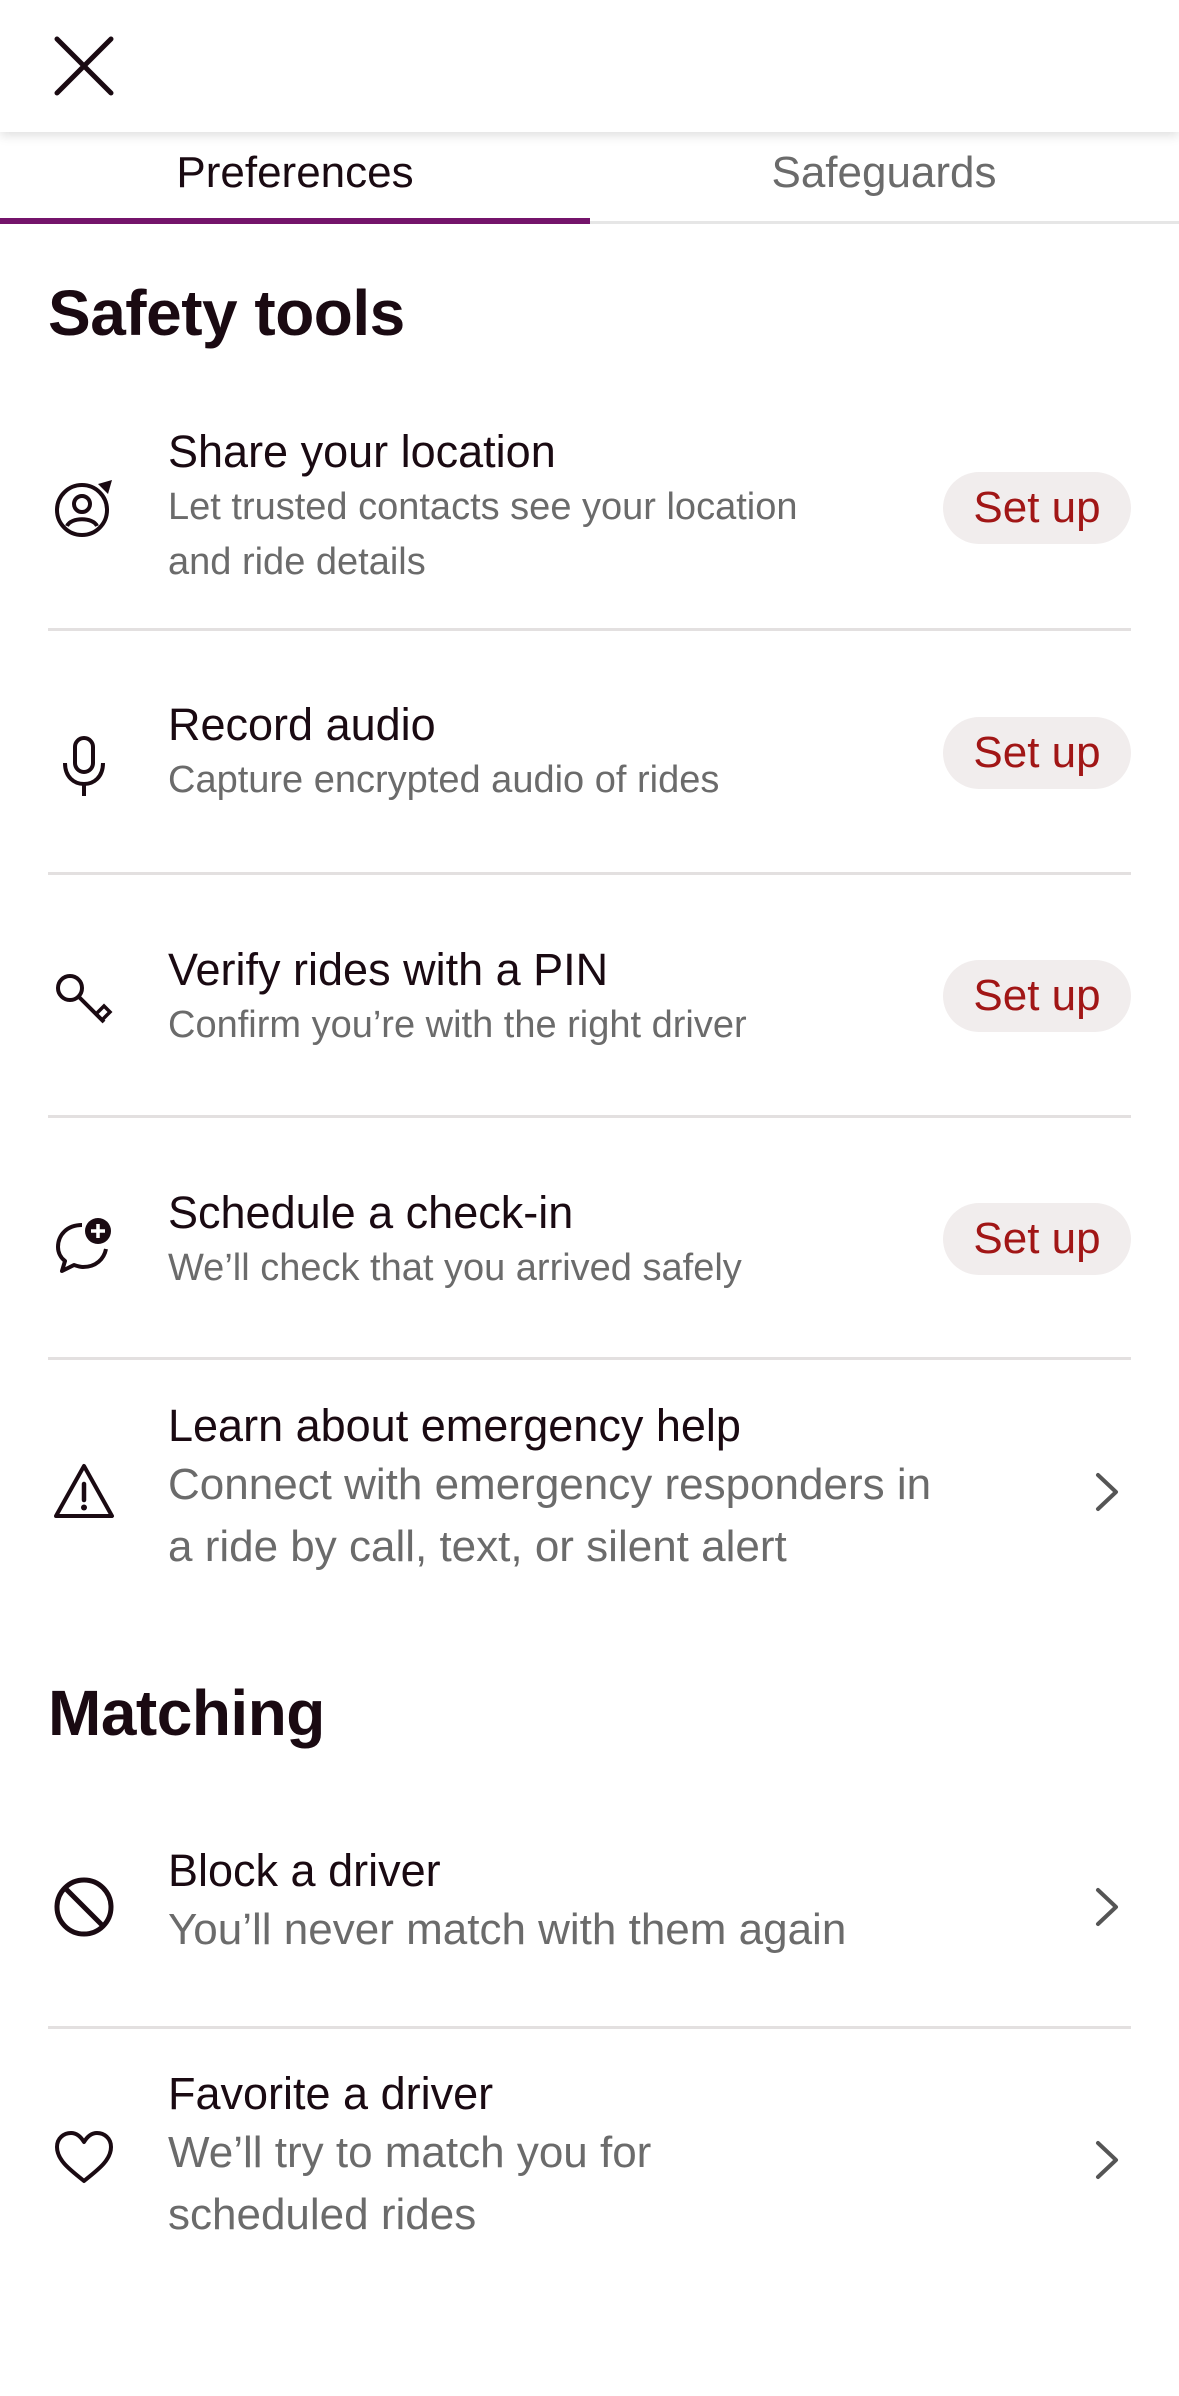 This screenshot has height=2396, width=1179. What do you see at coordinates (84, 1245) in the screenshot?
I see `check-in-chat-icon` at bounding box center [84, 1245].